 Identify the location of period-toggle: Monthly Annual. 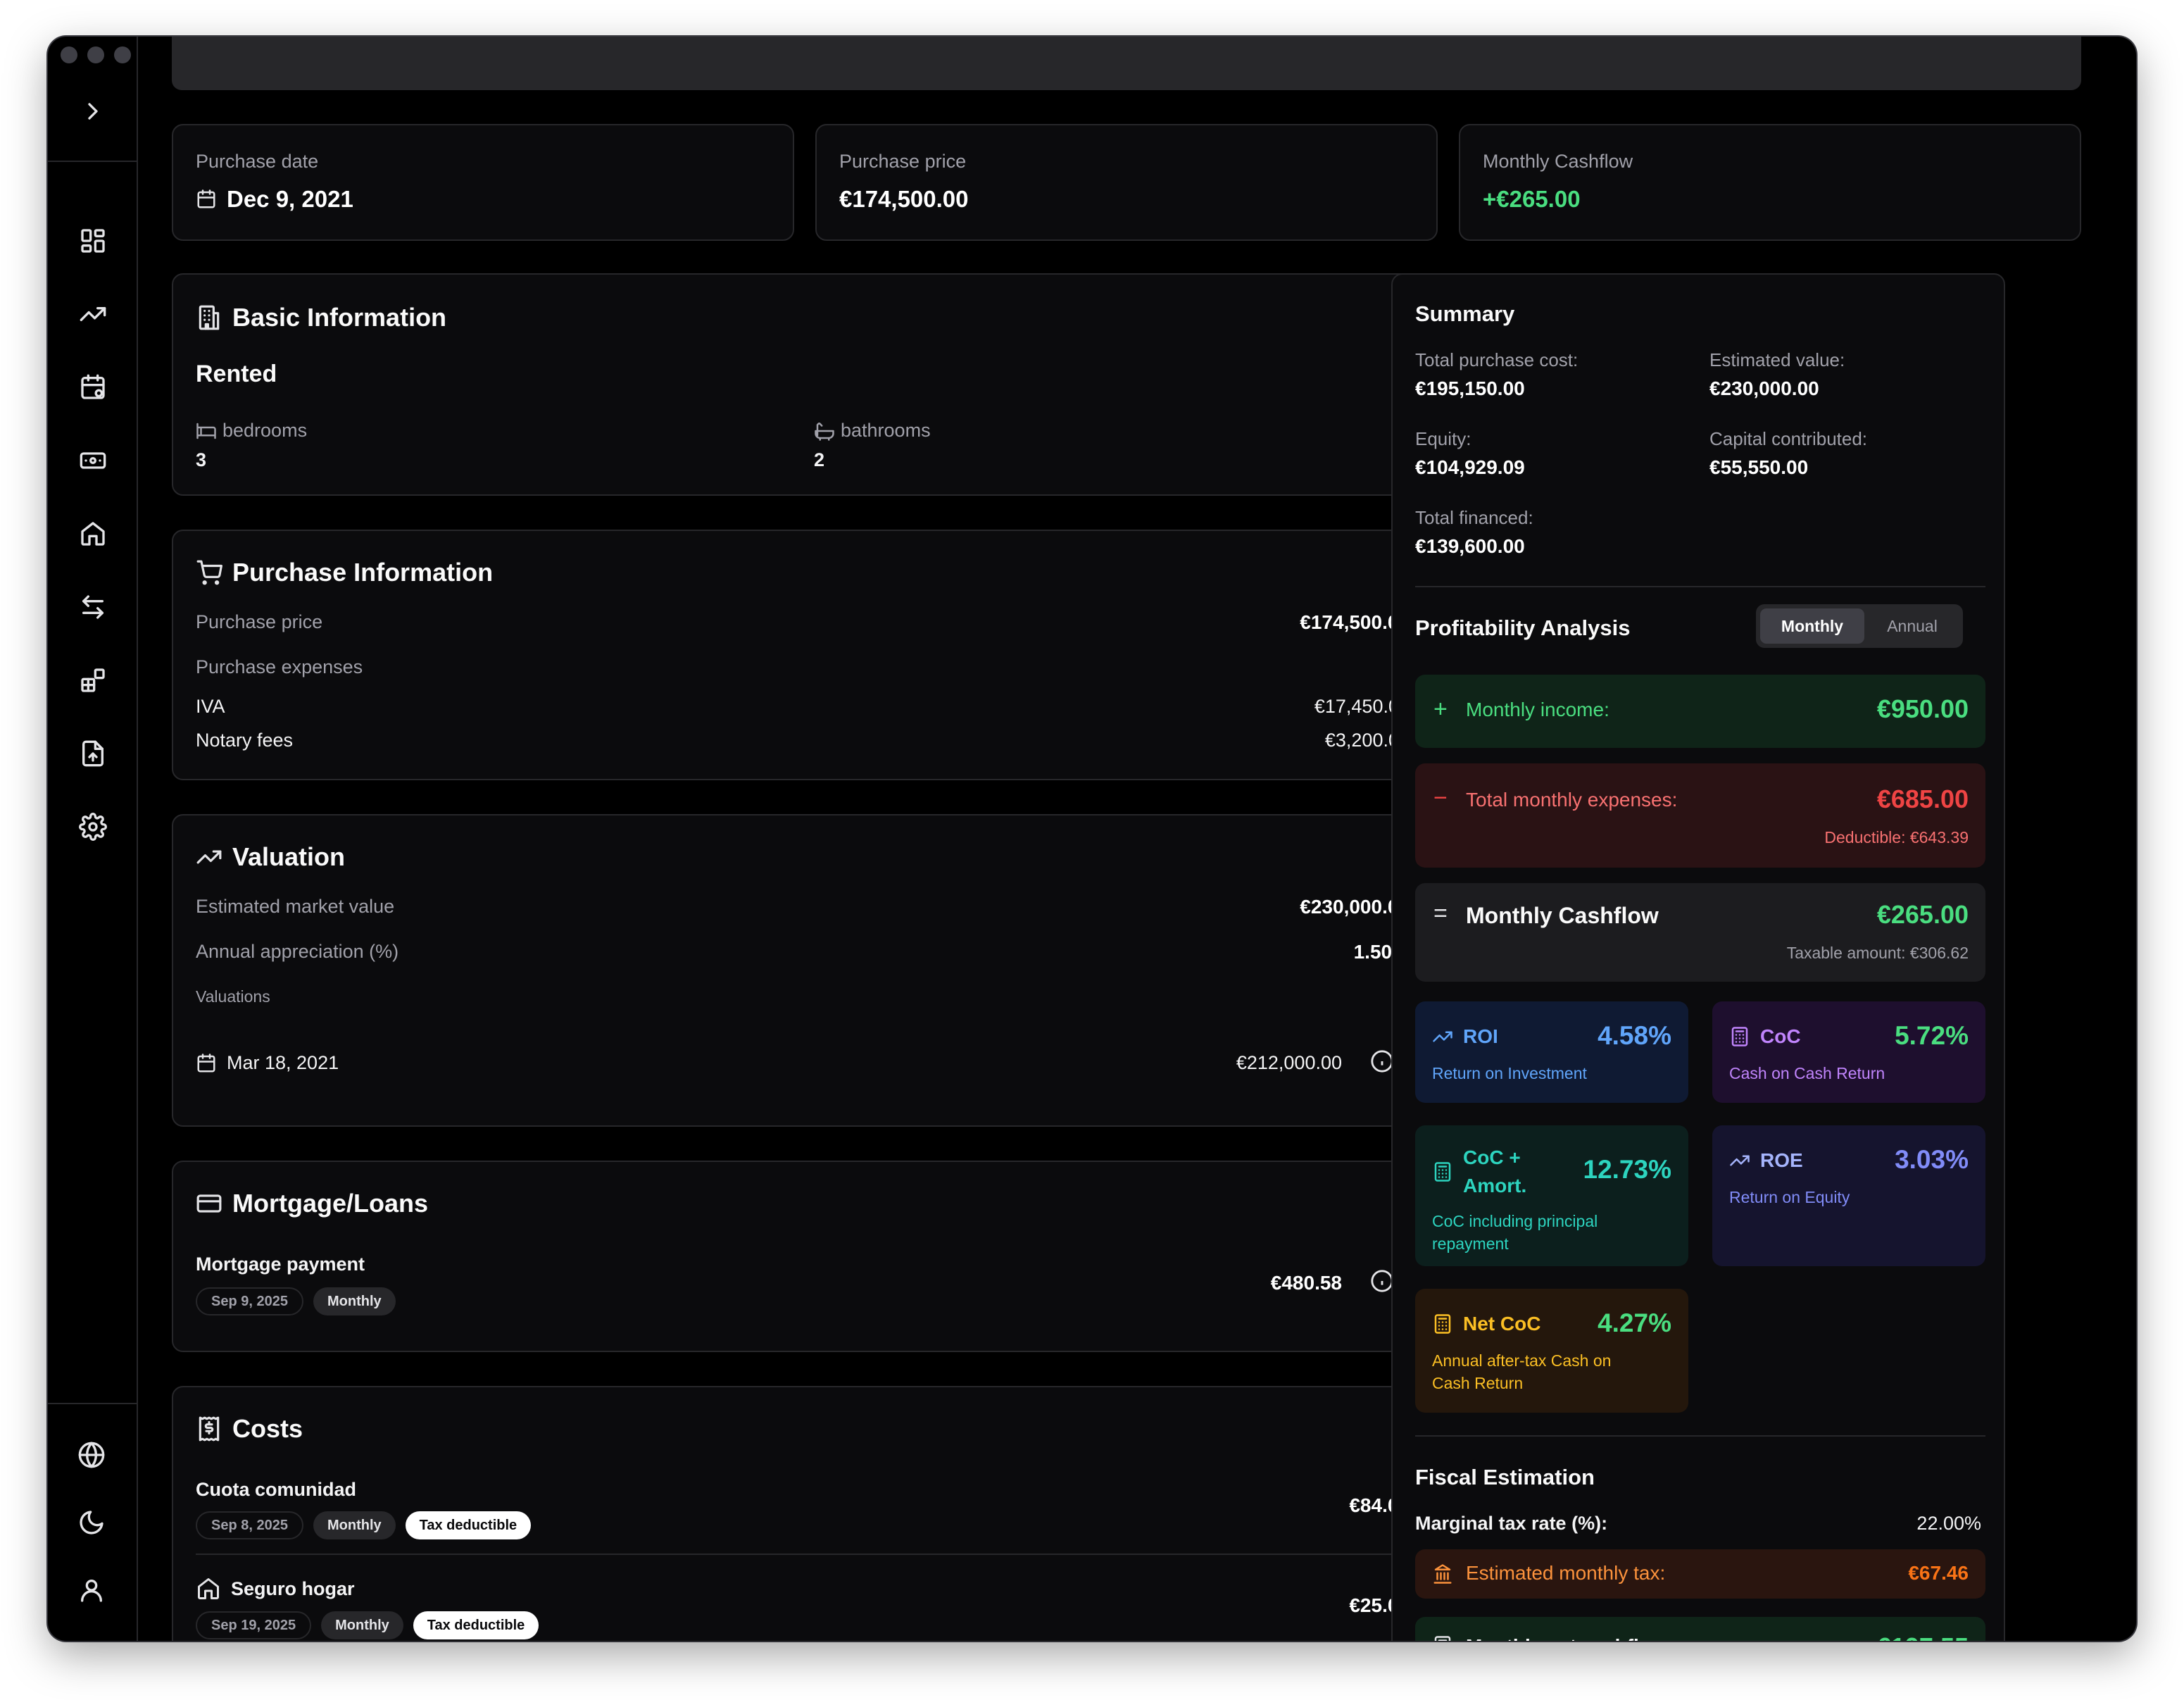
(1859, 626).